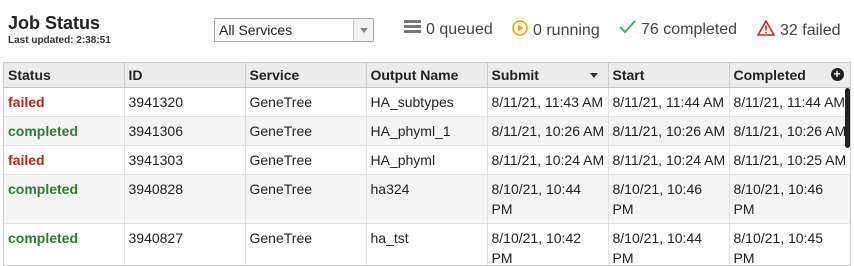 Image resolution: width=854 pixels, height=266 pixels. Describe the element at coordinates (669, 102) in the screenshot. I see `start-cell: 8/11/21, 11:44 AM` at that location.